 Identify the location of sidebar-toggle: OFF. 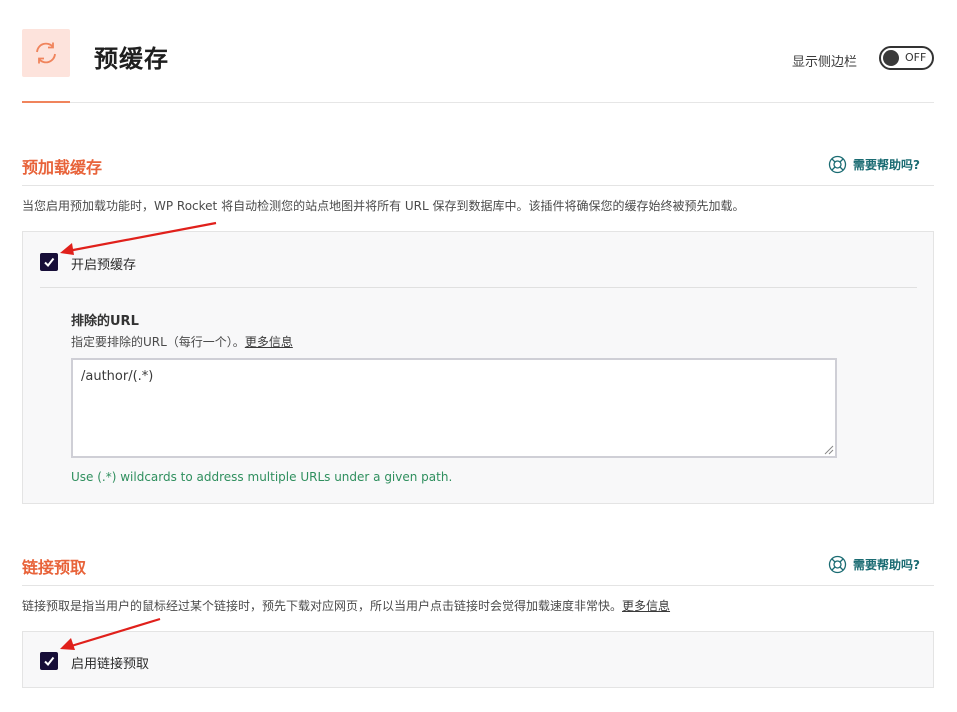
(906, 58).